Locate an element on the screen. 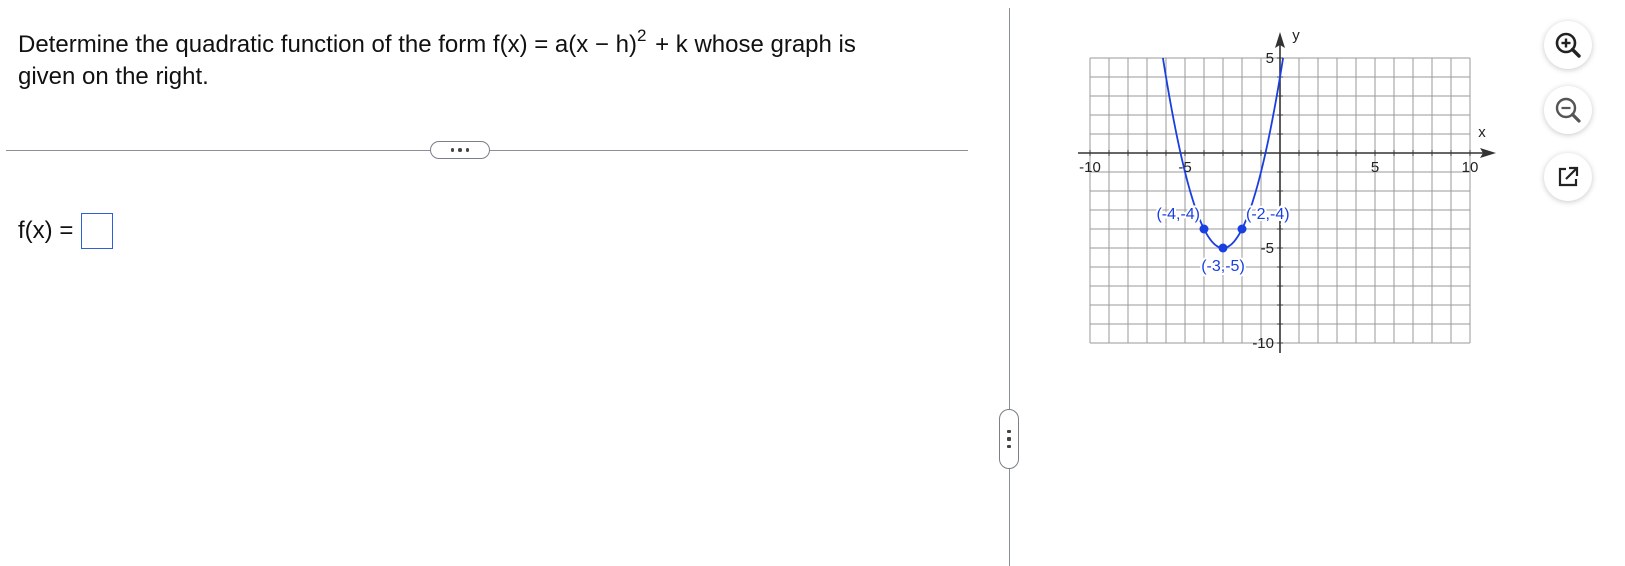 This screenshot has height=566, width=1625. y-tick-label: -10 is located at coordinates (1263, 343).